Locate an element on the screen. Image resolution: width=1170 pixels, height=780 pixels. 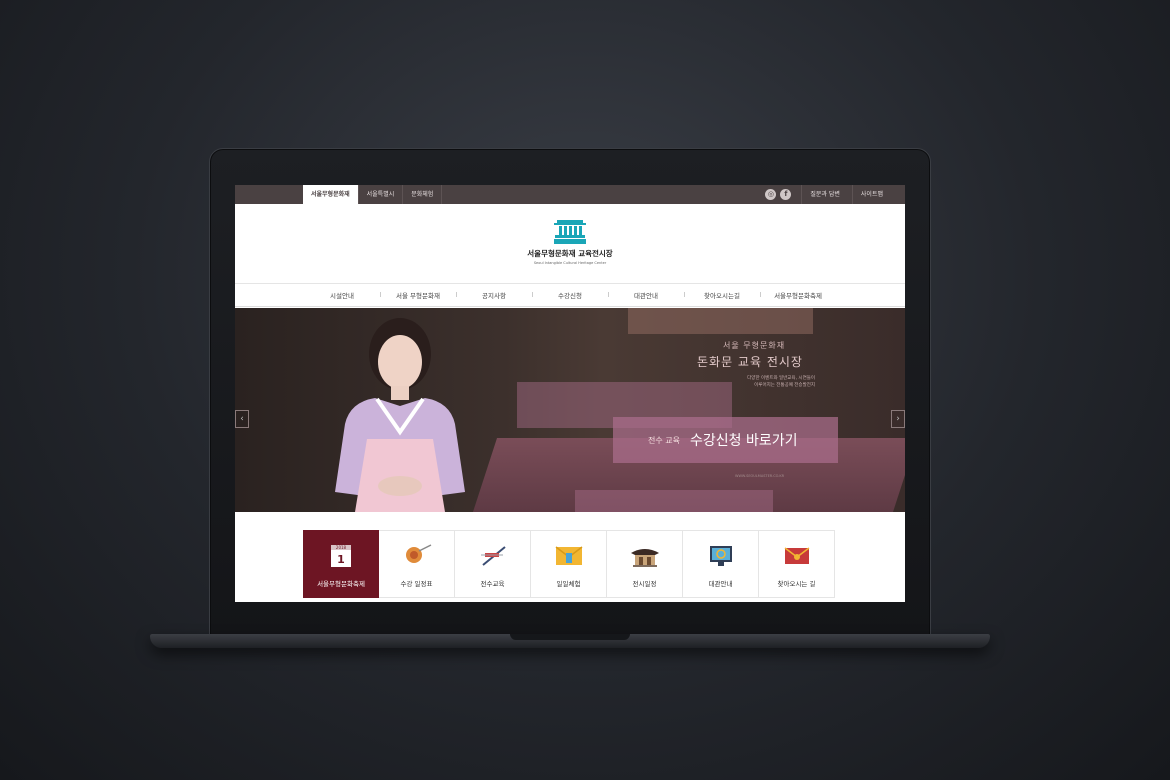
quick-exhibition-schedule: 전시일정 is located at coordinates (645, 564).